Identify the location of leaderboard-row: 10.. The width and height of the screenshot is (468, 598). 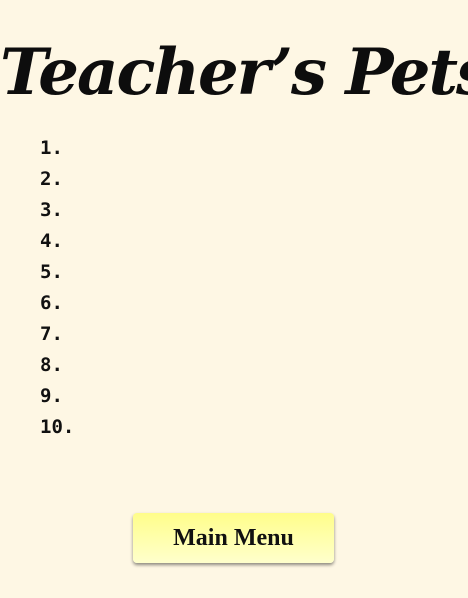
(57, 429).